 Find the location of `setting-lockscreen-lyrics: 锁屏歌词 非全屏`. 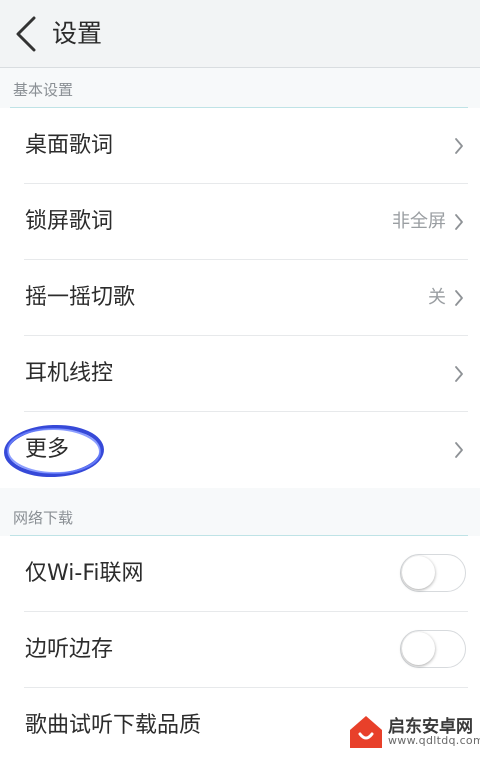

setting-lockscreen-lyrics: 锁屏歌词 非全屏 is located at coordinates (240, 222).